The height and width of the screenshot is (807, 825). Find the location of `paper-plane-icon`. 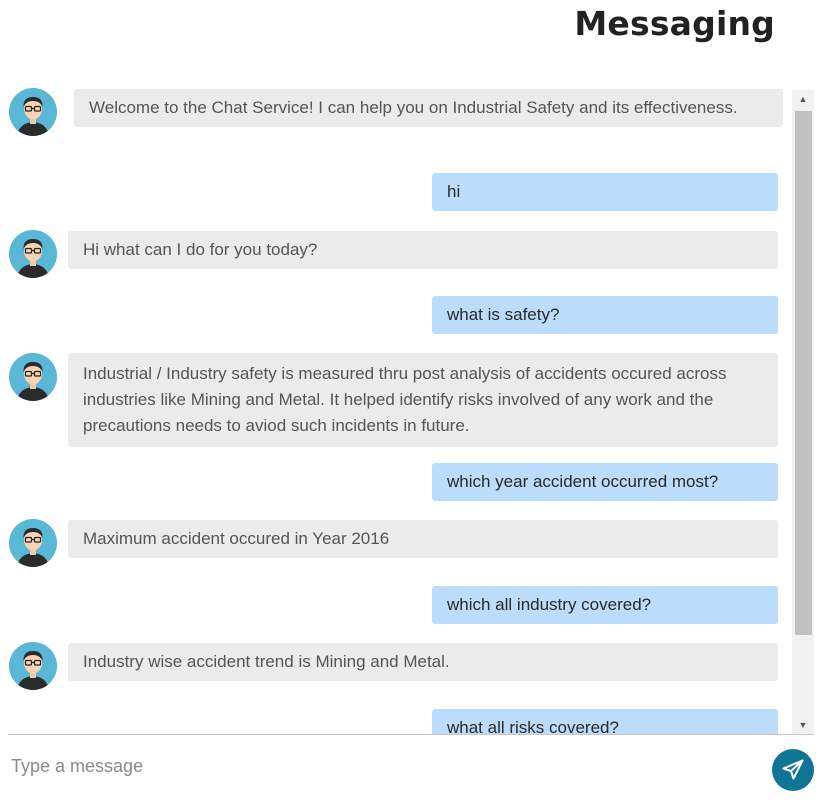

paper-plane-icon is located at coordinates (793, 769).